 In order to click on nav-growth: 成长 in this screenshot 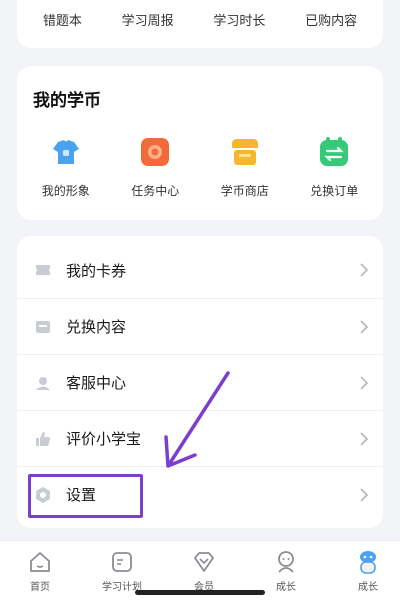, I will do `click(286, 571)`.